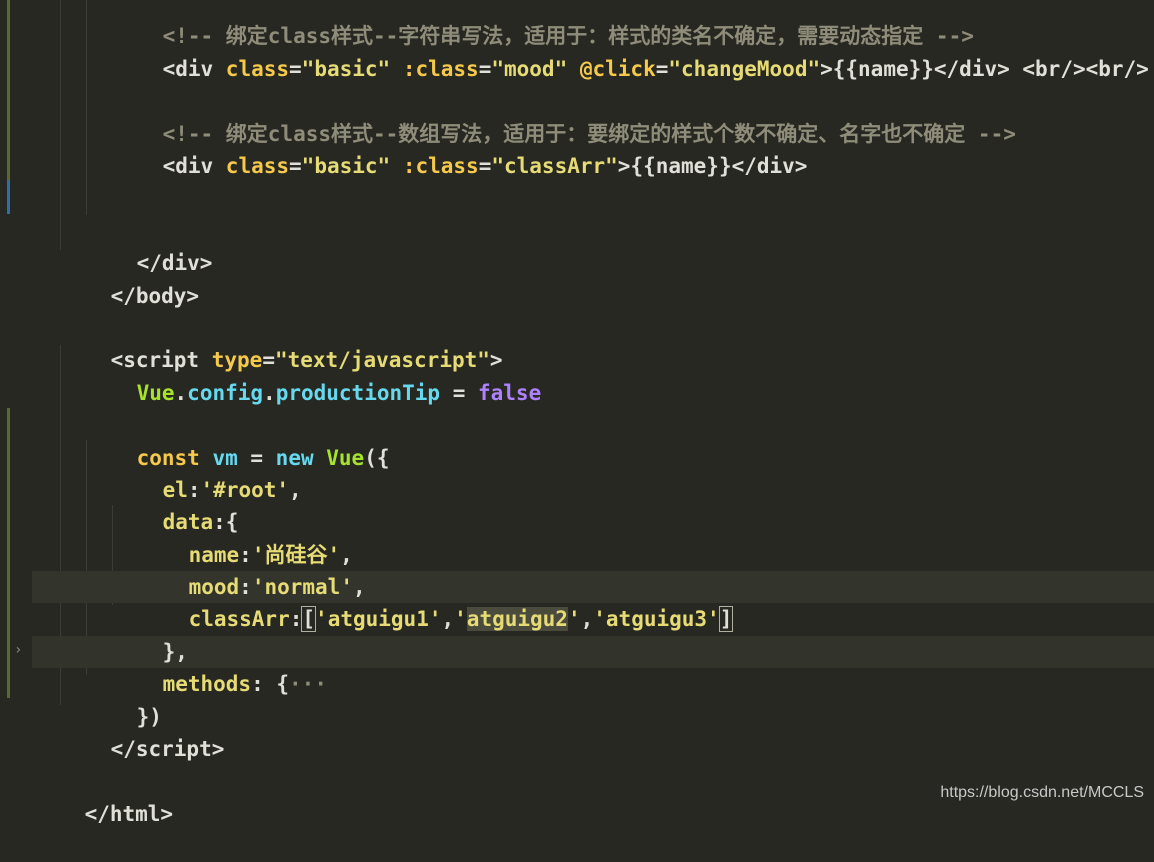  Describe the element at coordinates (611, 69) in the screenshot. I see `attr-name: @click` at that location.